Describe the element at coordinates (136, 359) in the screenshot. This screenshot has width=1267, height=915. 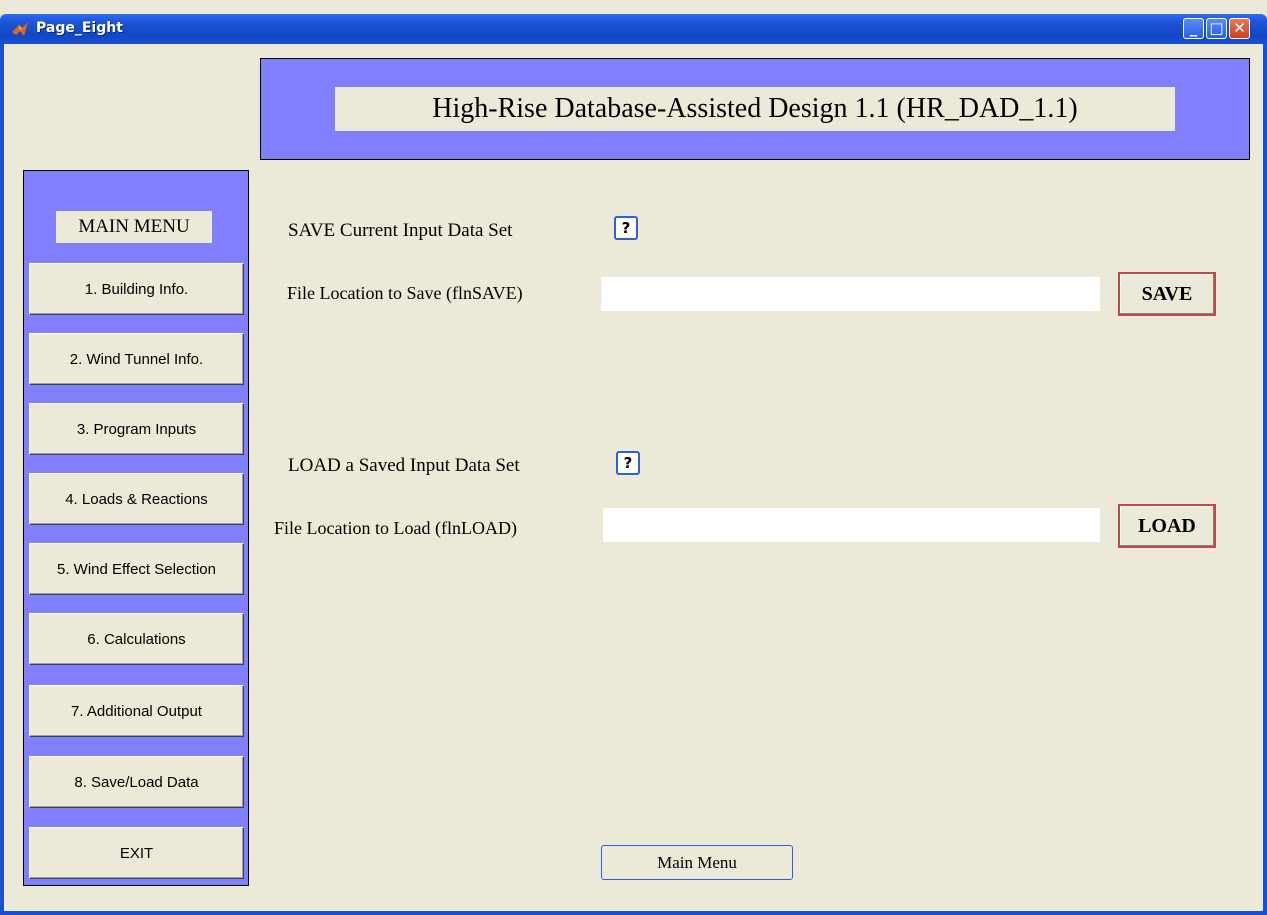
I see `menu-wind-tunnel-info-button: 2. Wind Tunnel Info.` at that location.